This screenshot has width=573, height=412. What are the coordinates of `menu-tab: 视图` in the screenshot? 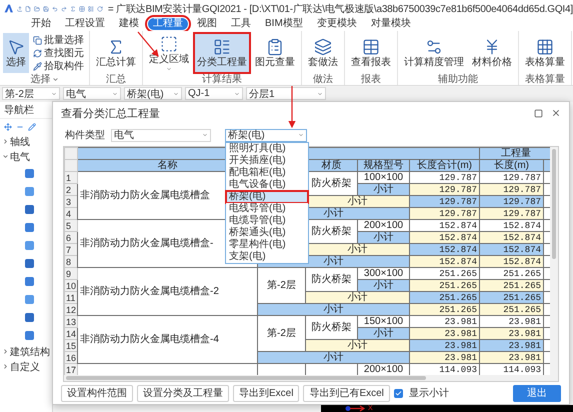 It's located at (207, 24).